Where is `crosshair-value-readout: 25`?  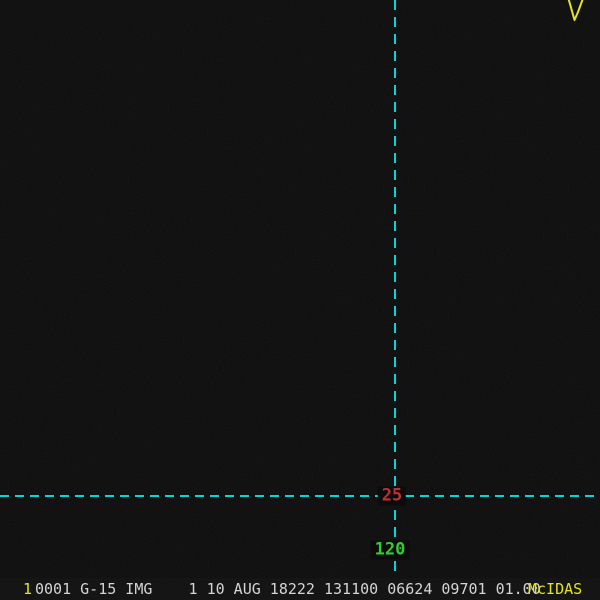
crosshair-value-readout: 25 is located at coordinates (392, 496).